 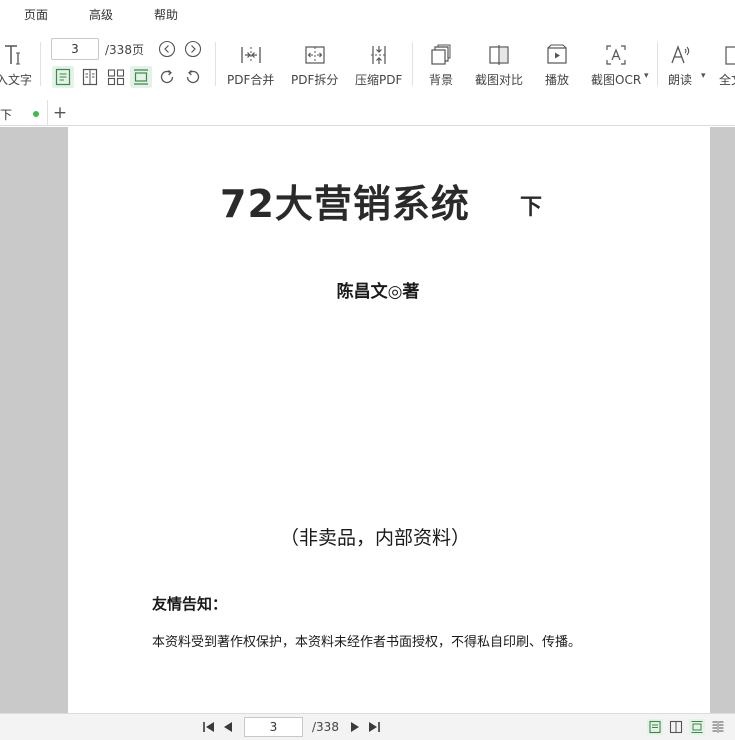 What do you see at coordinates (379, 55) in the screenshot?
I see `compress-icon` at bounding box center [379, 55].